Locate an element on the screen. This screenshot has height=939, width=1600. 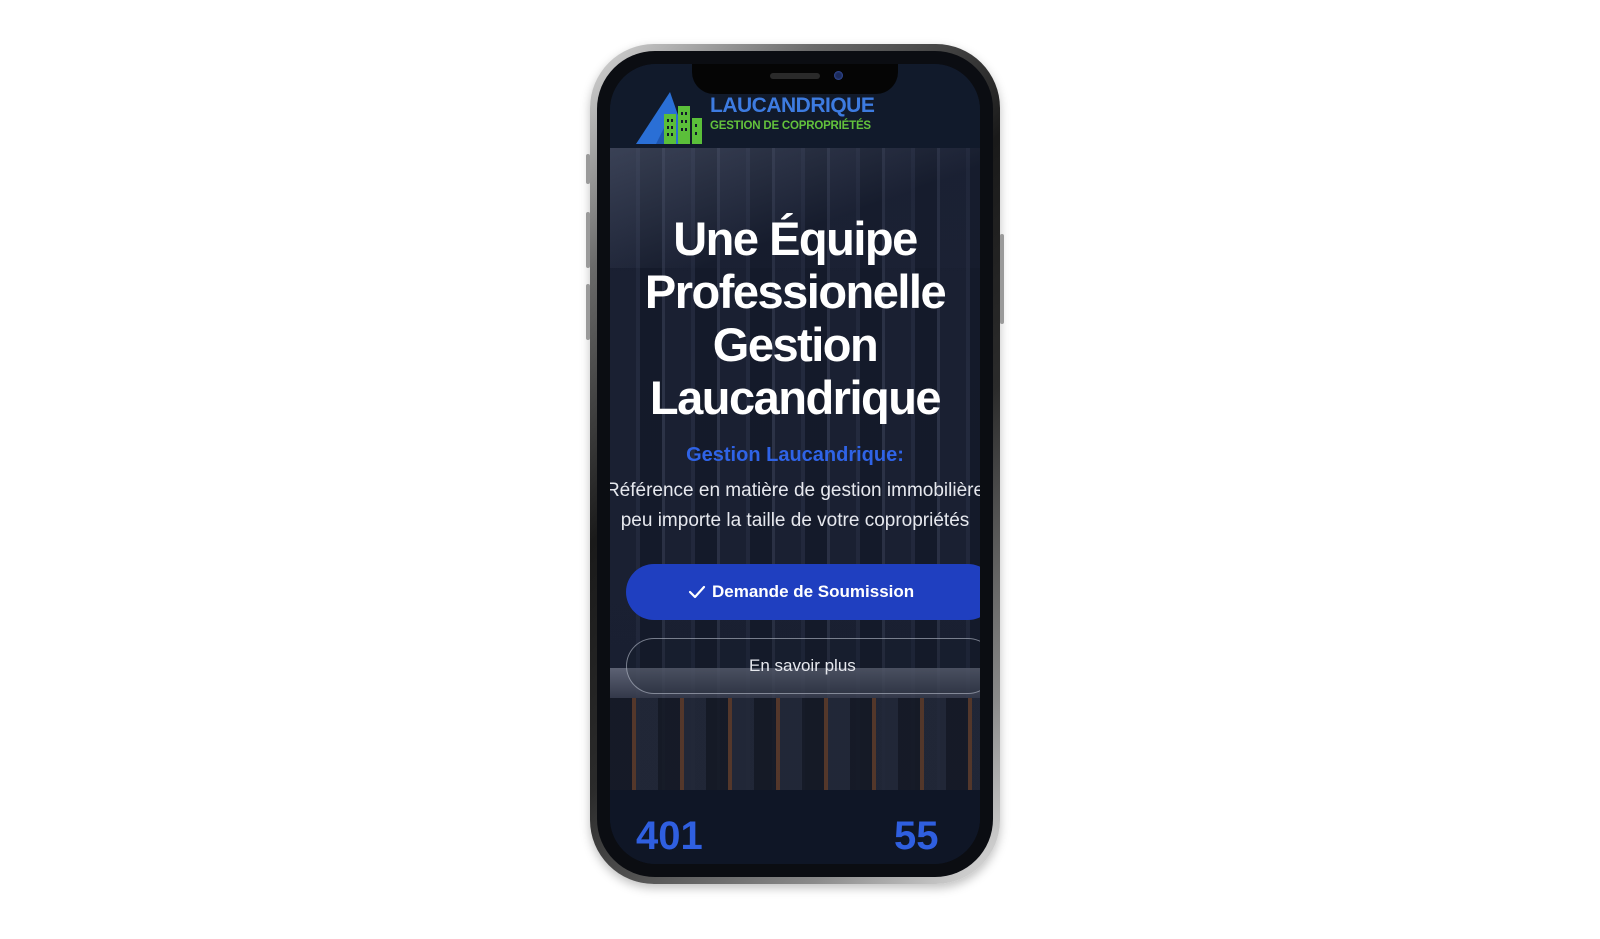
camera-icon is located at coordinates (838, 75).